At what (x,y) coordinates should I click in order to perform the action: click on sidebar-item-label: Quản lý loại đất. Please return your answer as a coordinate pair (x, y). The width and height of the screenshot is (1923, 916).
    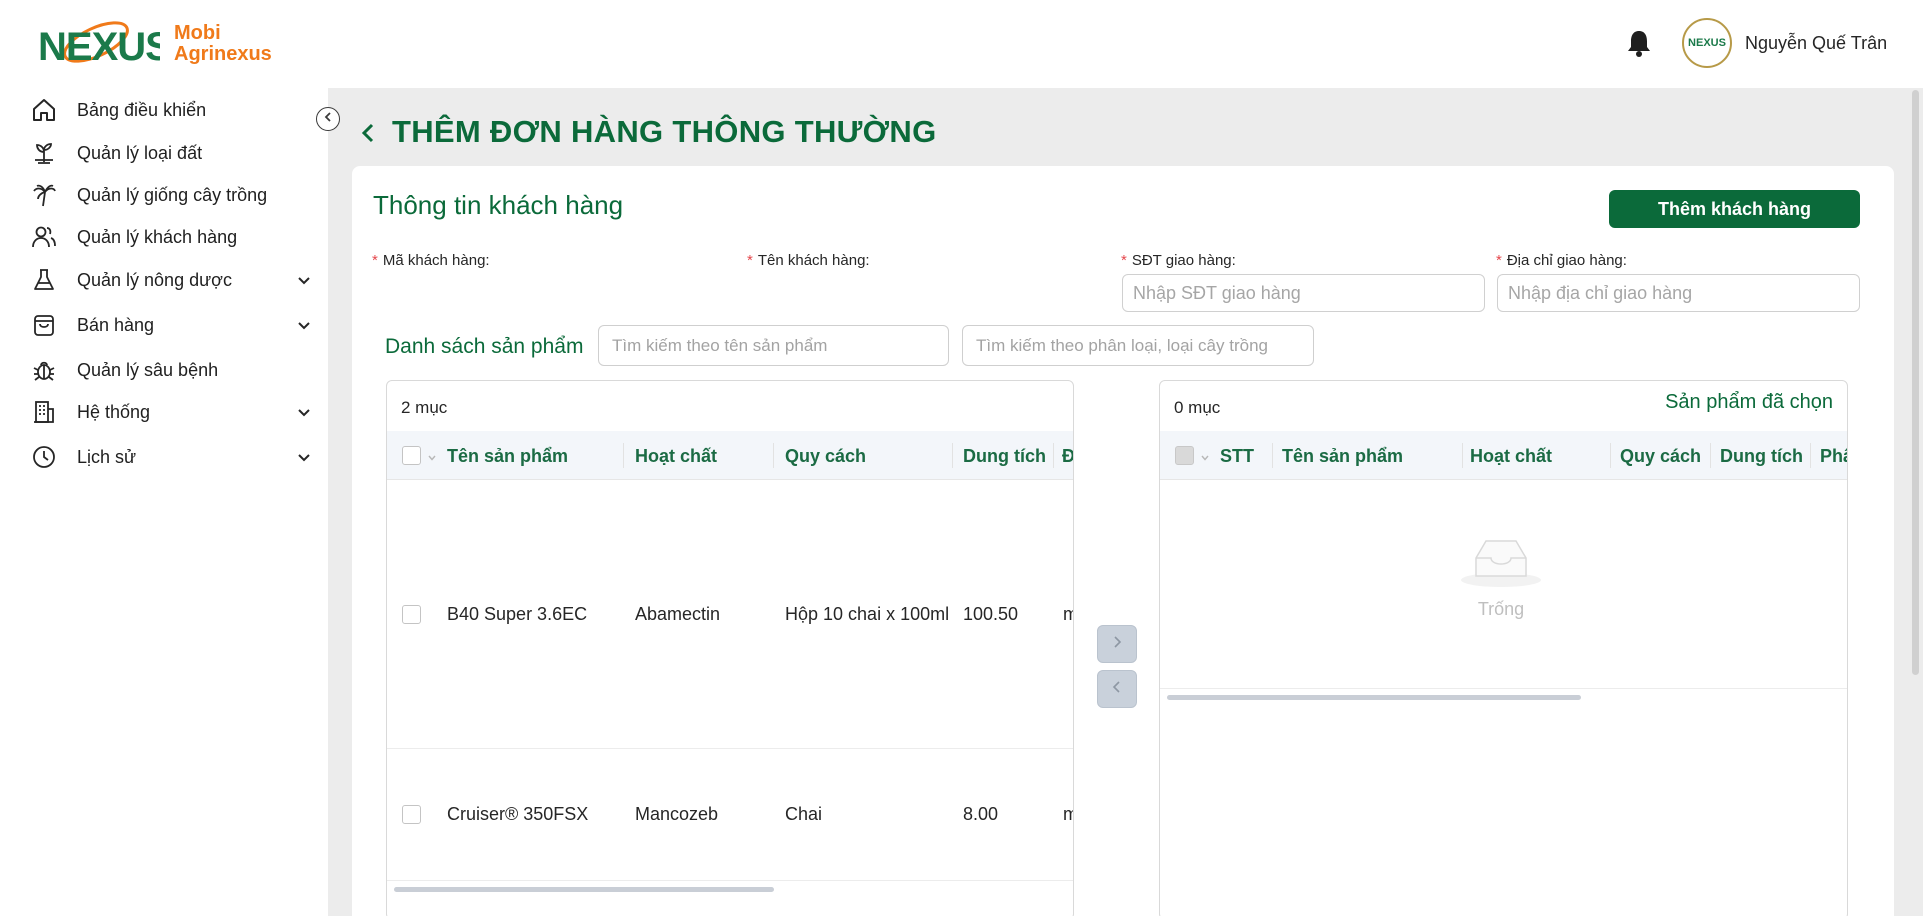
    Looking at the image, I should click on (140, 152).